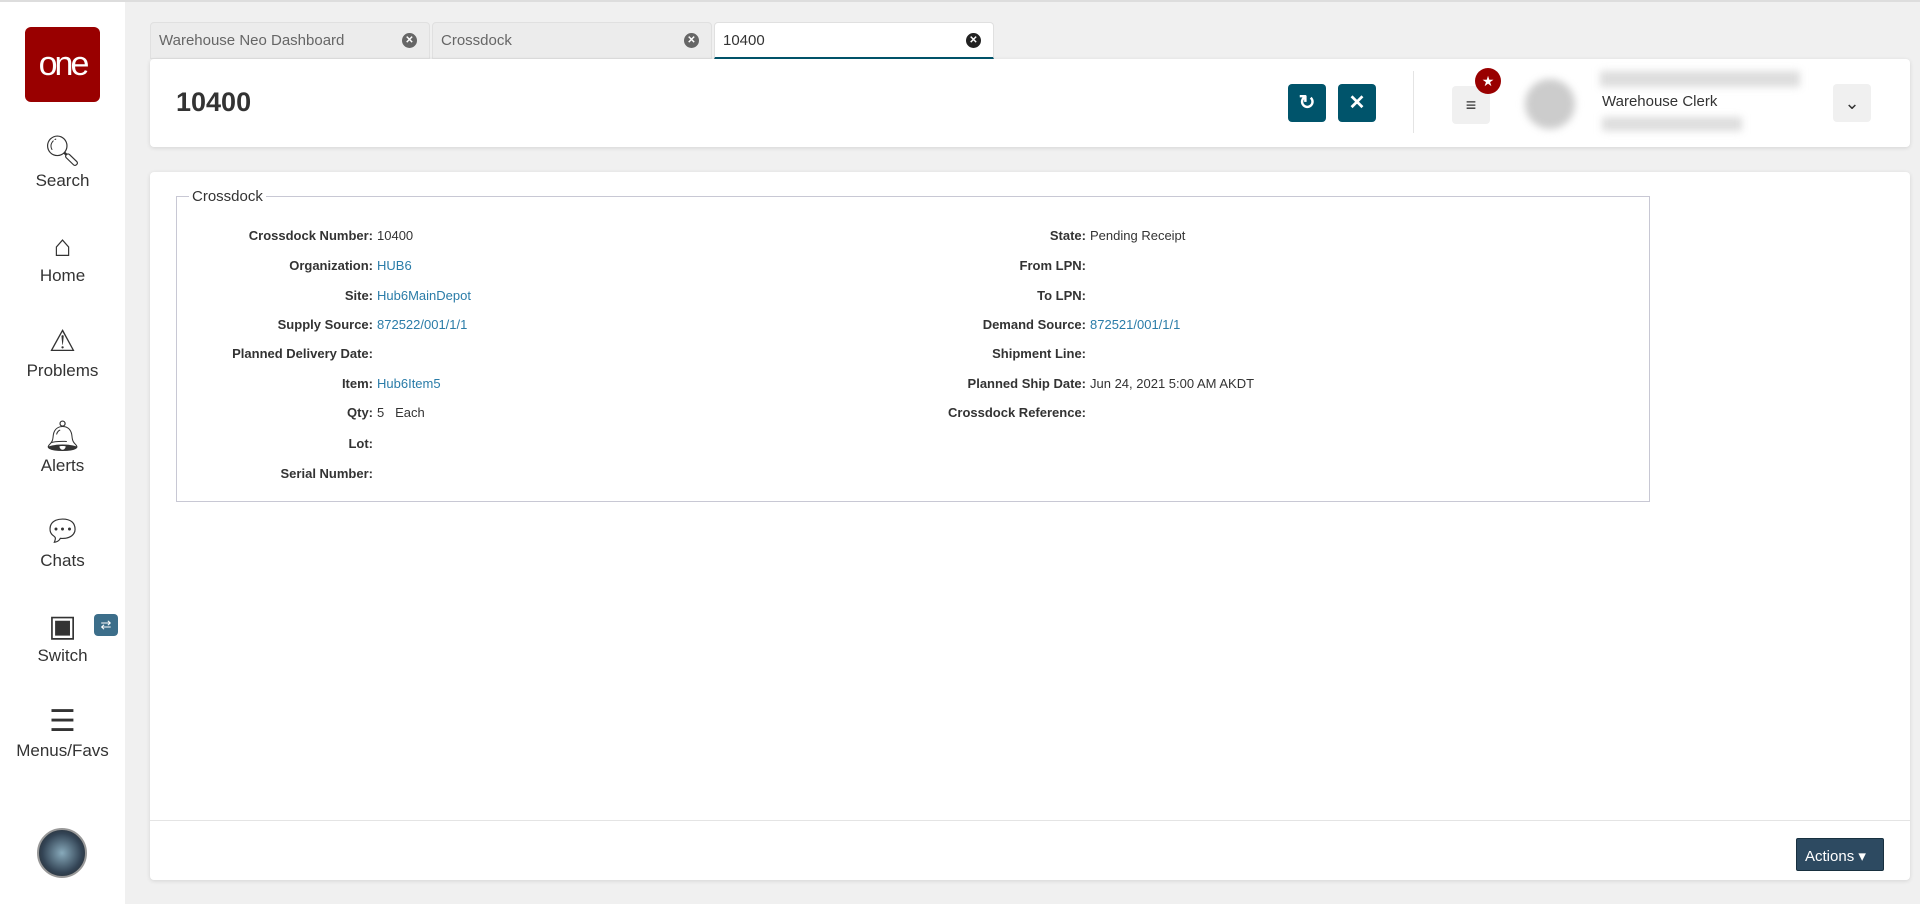 The image size is (1920, 904). I want to click on field-label: State:, so click(1067, 235).